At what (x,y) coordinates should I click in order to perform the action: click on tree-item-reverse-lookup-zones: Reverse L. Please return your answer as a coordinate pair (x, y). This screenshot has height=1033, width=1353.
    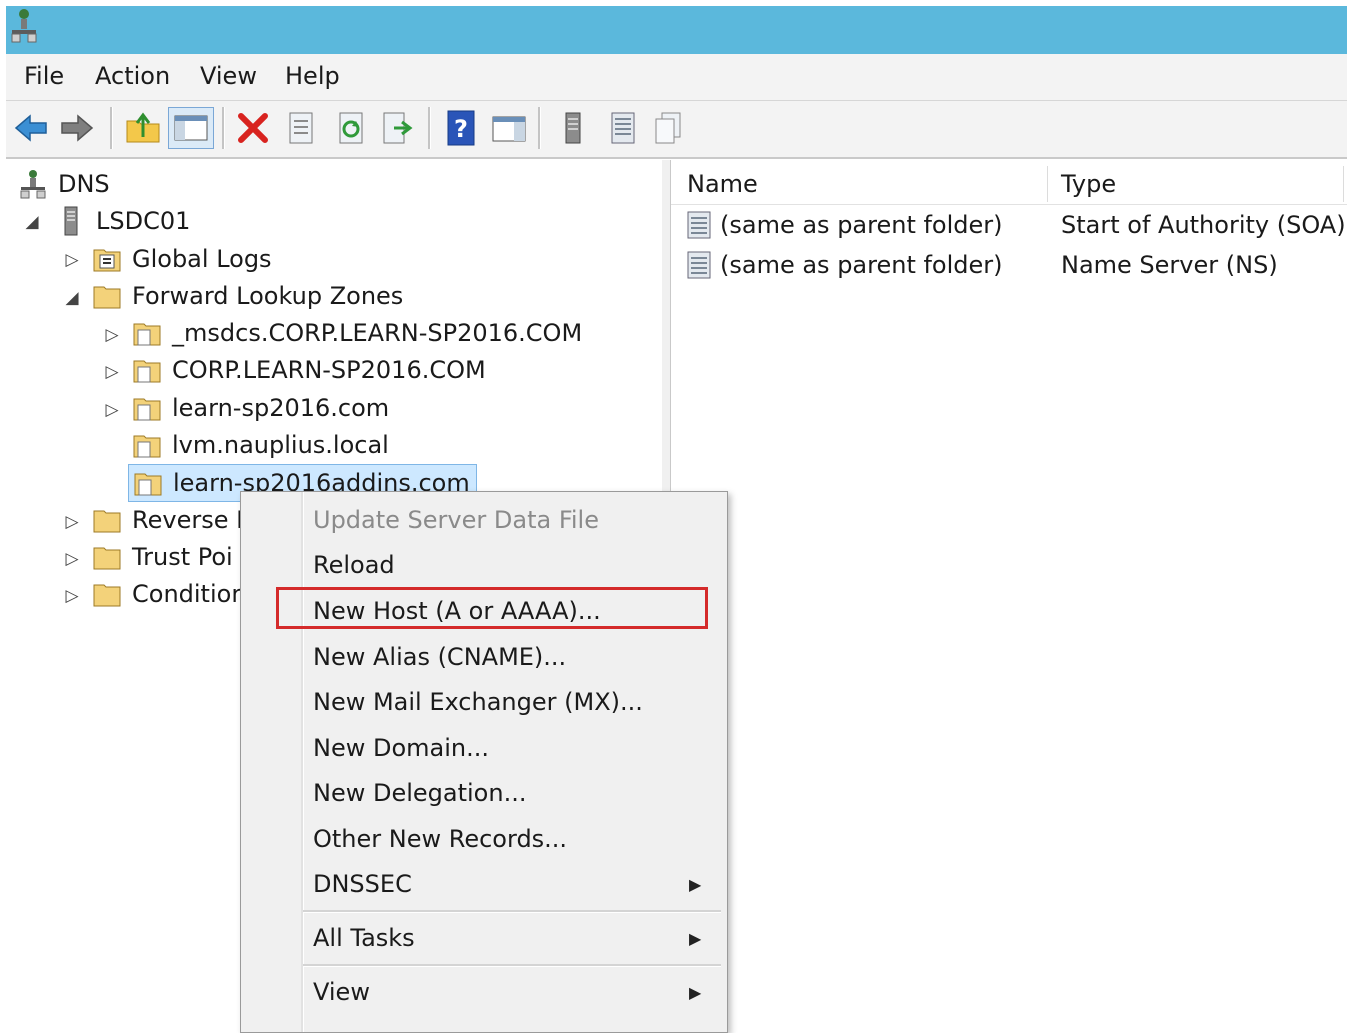
    Looking at the image, I should click on (170, 520).